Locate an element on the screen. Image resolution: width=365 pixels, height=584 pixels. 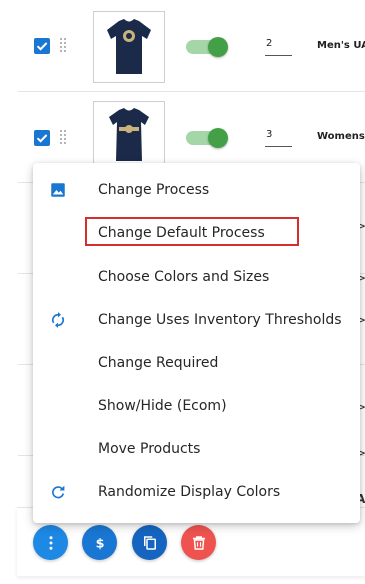
highlight-box is located at coordinates (192, 231).